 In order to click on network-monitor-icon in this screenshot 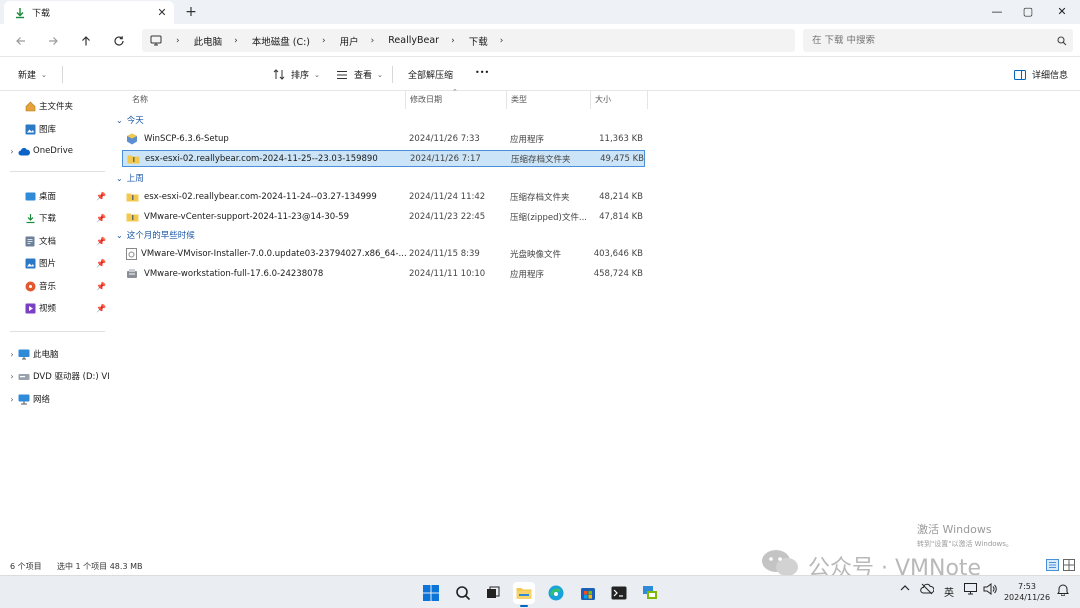, I will do `click(970, 590)`.